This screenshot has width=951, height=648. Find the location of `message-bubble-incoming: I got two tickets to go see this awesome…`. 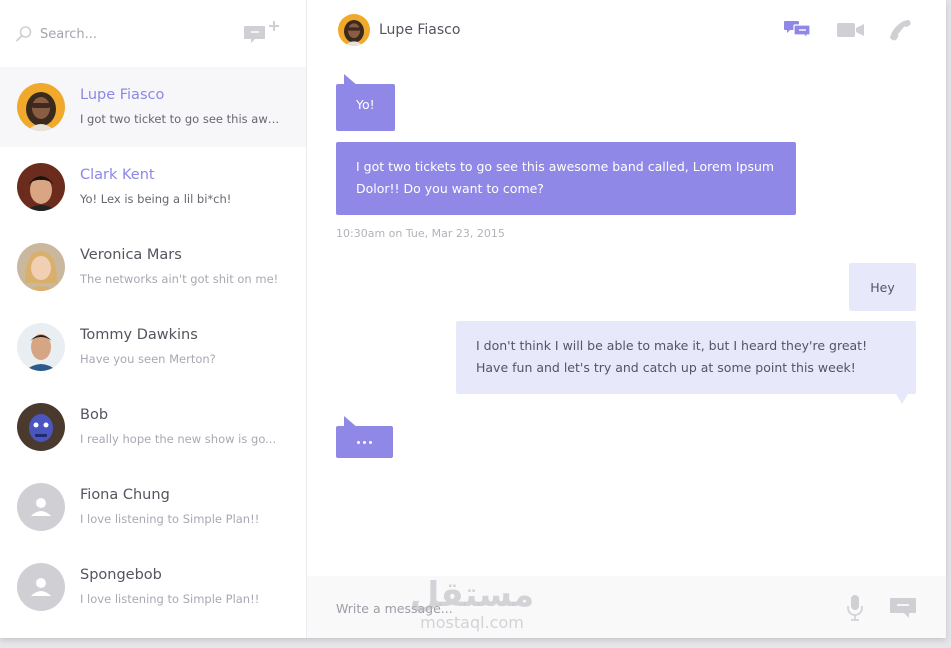

message-bubble-incoming: I got two tickets to go see this awesome… is located at coordinates (566, 178).